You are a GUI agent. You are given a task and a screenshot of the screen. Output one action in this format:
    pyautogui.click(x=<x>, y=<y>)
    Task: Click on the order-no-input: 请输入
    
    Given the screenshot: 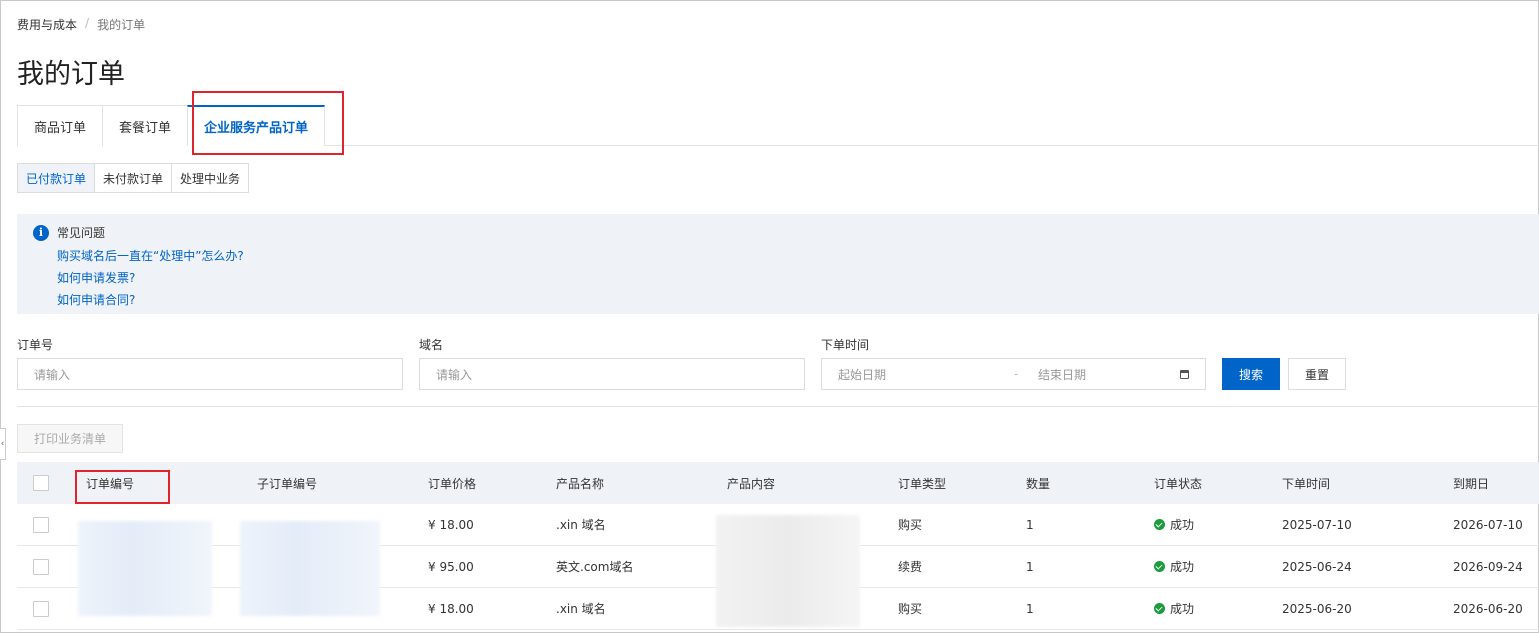 What is the action you would take?
    pyautogui.click(x=210, y=374)
    